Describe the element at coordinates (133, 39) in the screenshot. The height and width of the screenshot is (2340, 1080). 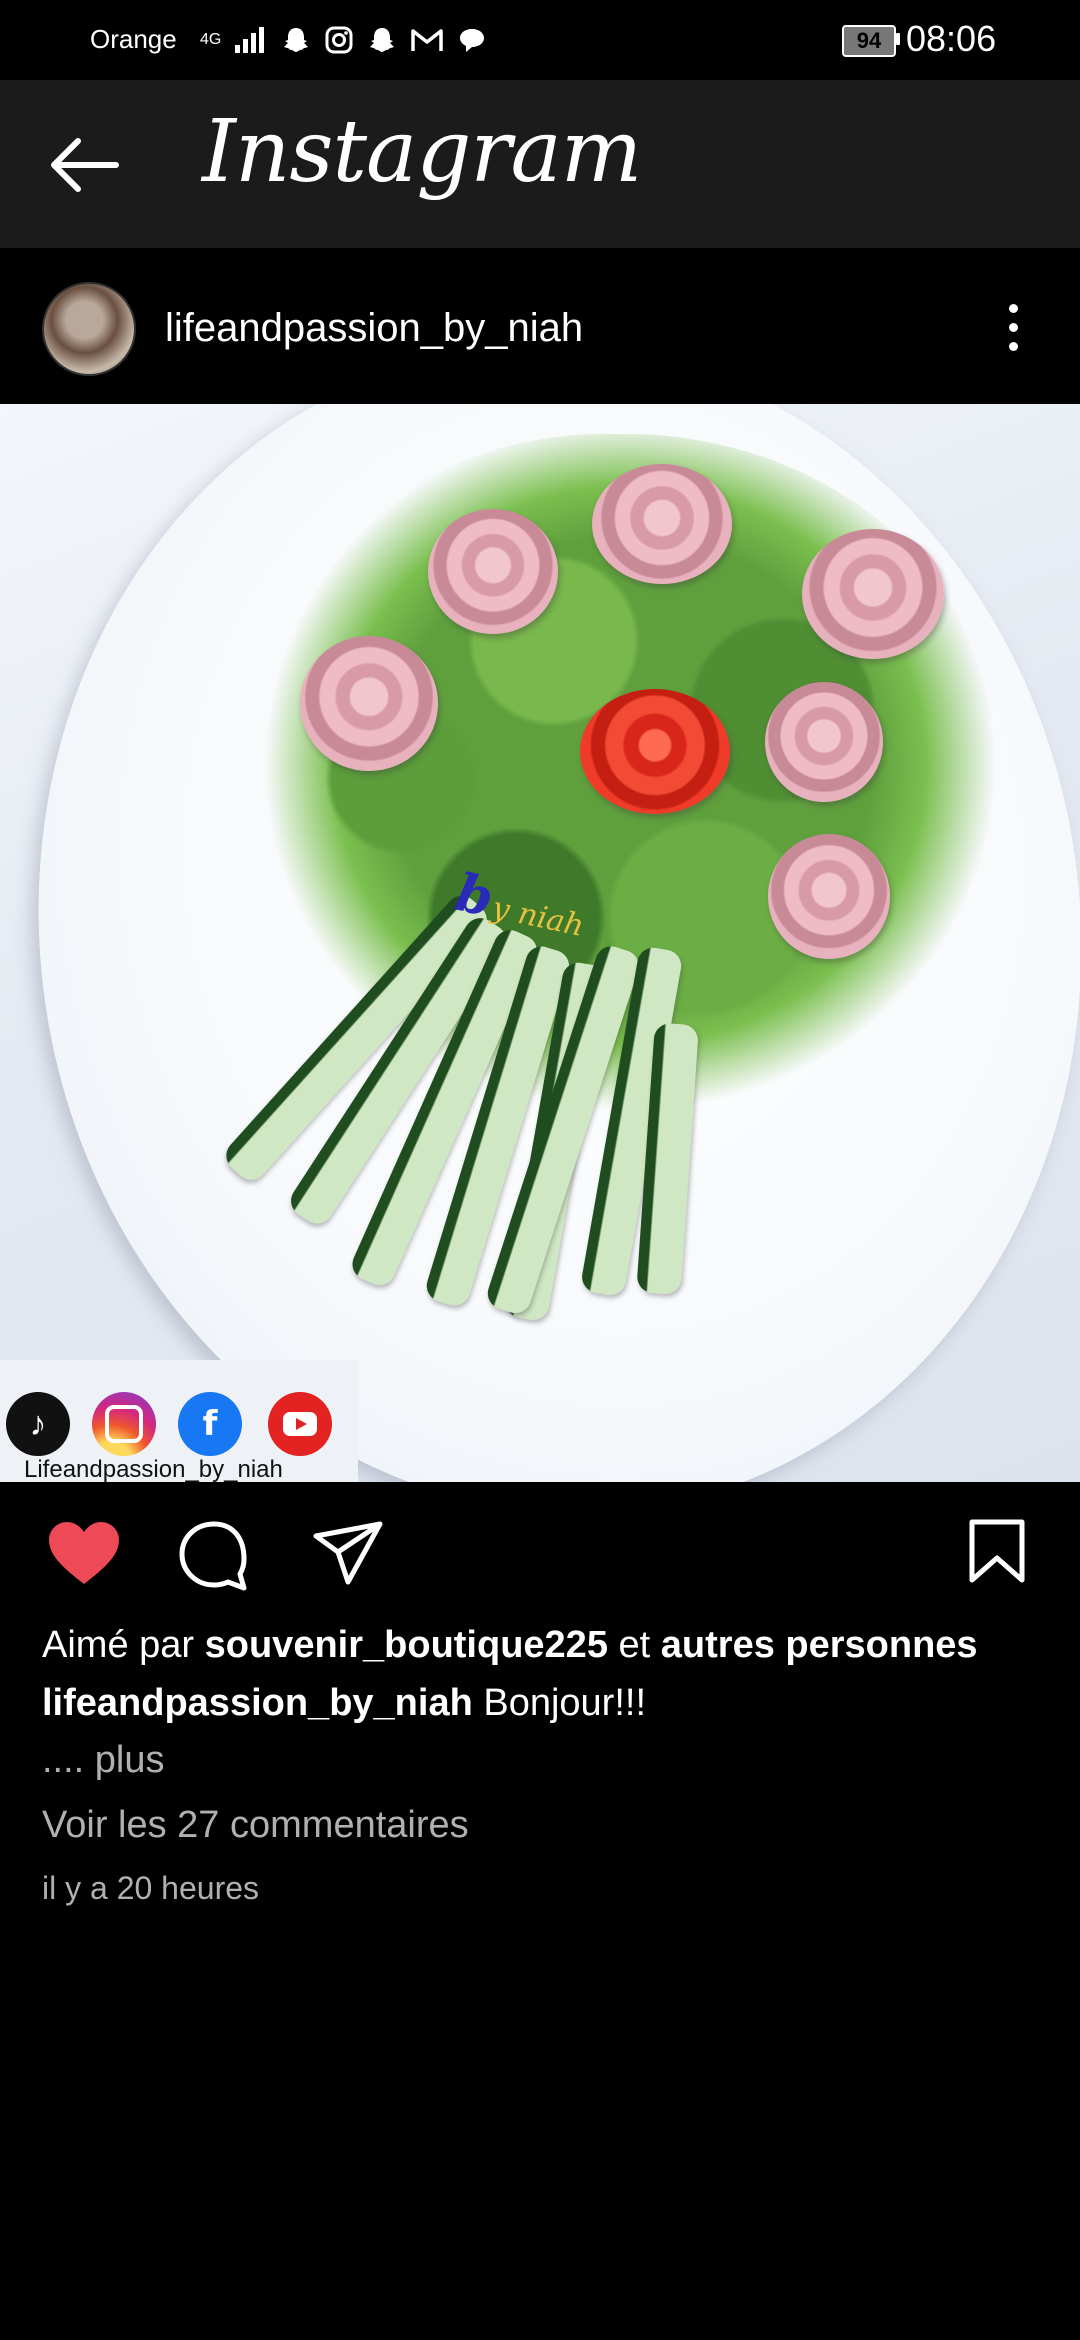
I see `carrier-label: Orange` at that location.